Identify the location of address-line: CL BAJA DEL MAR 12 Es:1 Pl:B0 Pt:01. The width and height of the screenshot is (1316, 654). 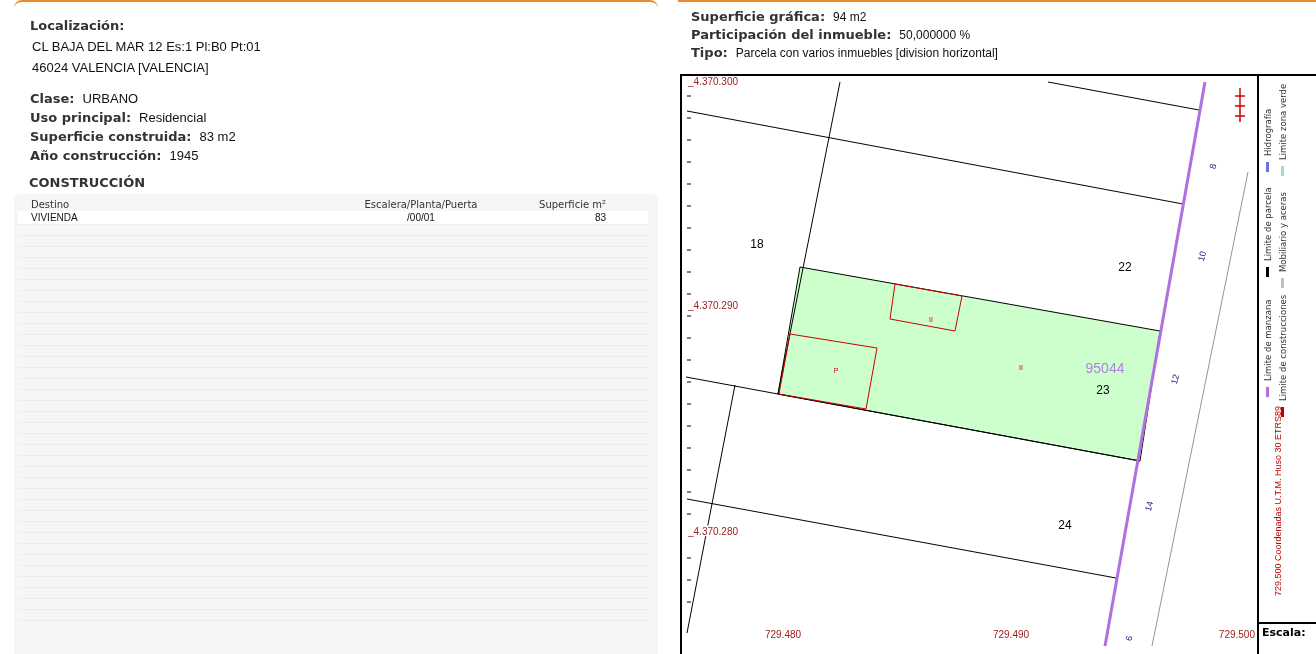
(146, 46).